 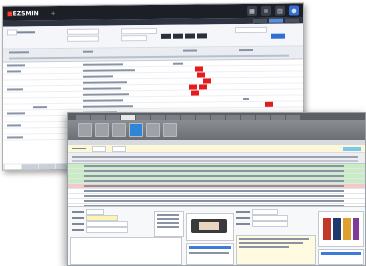 I want to click on grid-column-labels, so click(x=215, y=157).